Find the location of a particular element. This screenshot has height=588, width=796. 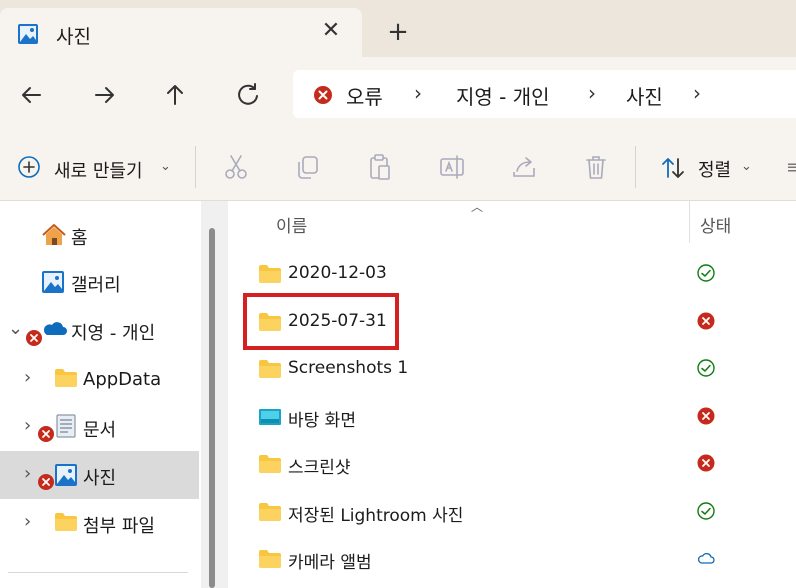

breadcrumb-onedrive: 지영 - 개인 is located at coordinates (503, 95).